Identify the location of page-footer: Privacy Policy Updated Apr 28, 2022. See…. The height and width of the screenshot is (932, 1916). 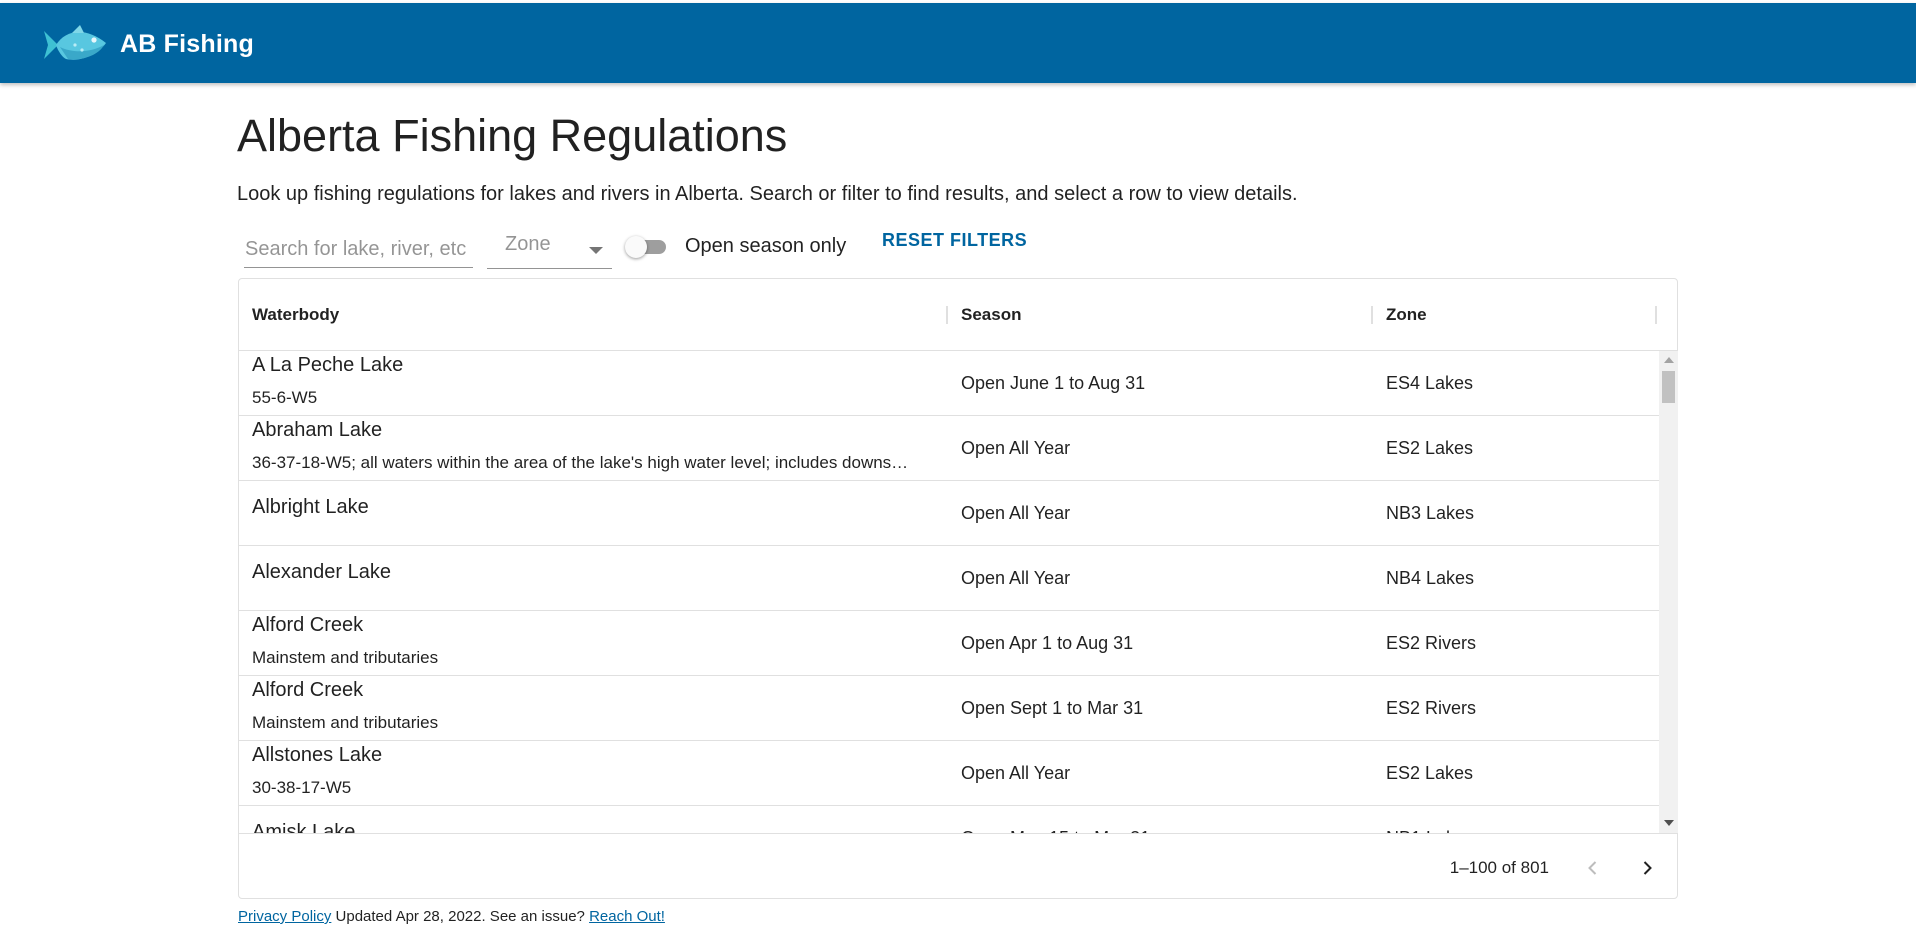
(451, 916).